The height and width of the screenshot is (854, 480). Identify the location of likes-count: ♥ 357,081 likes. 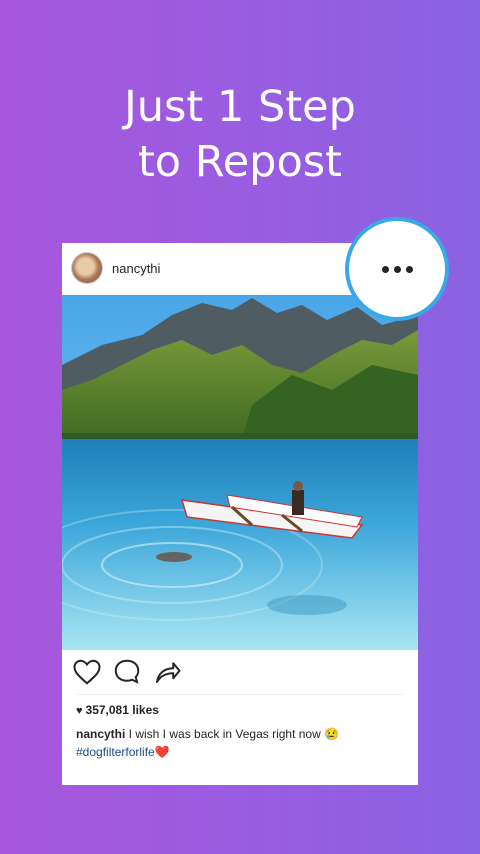
(117, 710).